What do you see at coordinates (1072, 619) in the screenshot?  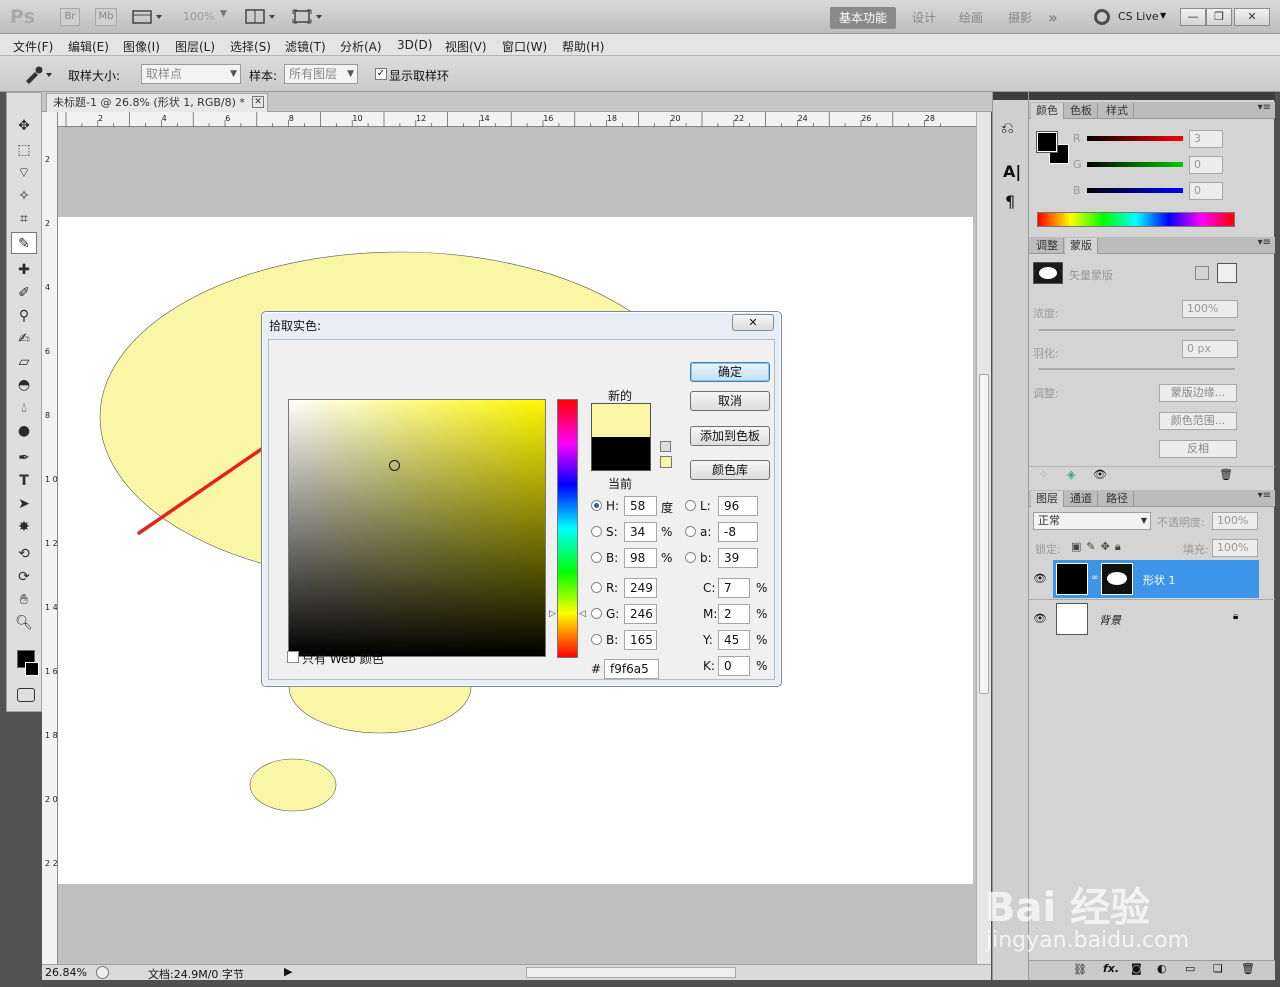 I see `layer-thumb` at bounding box center [1072, 619].